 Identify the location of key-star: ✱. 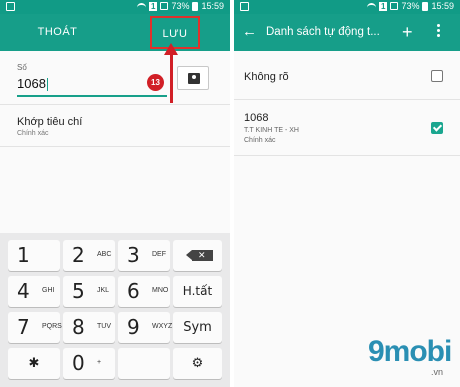
(34, 363).